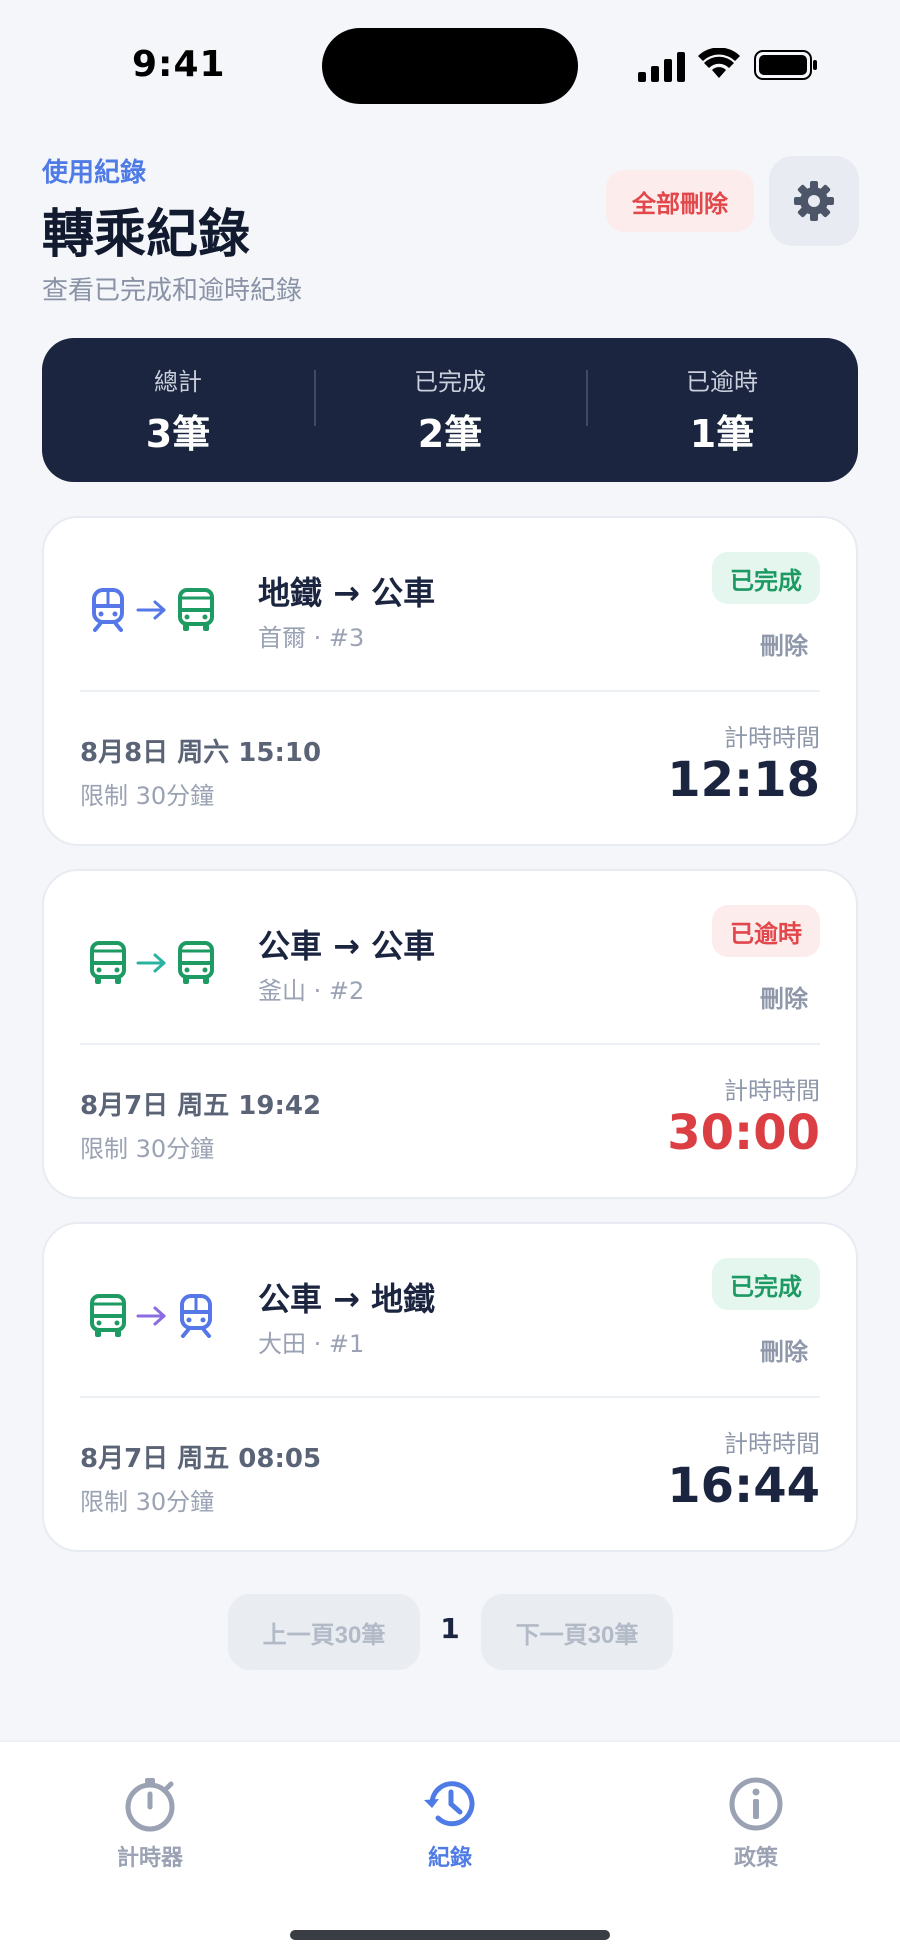  Describe the element at coordinates (722, 382) in the screenshot. I see `summary-label: 已逾時` at that location.